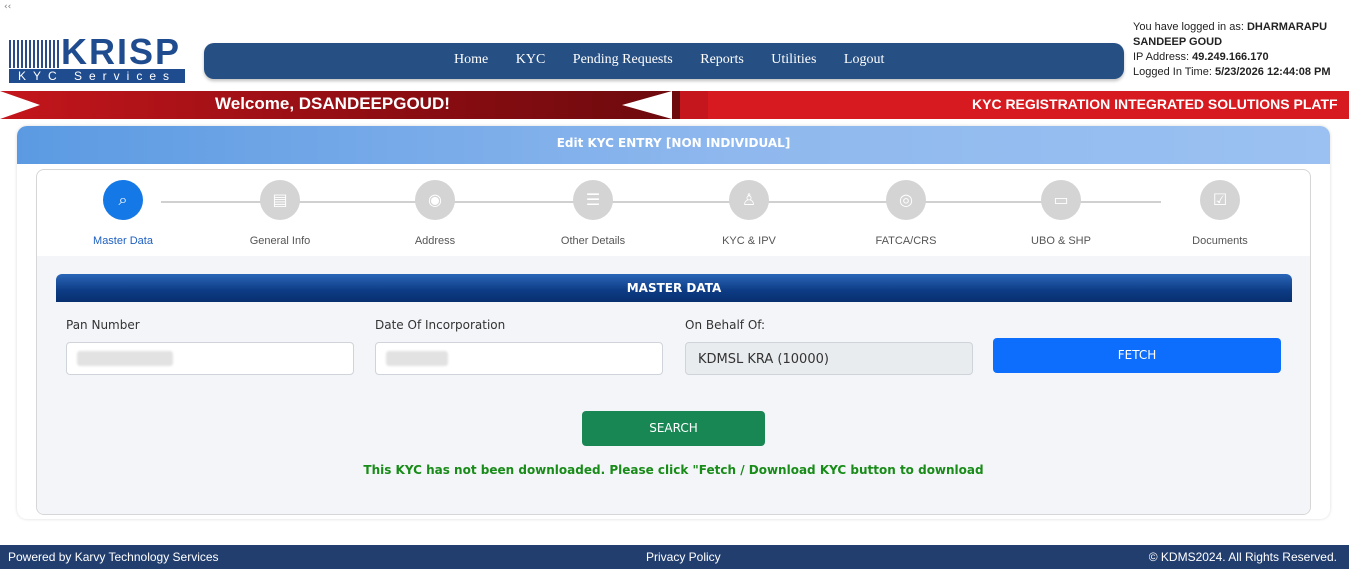  I want to click on behalf-select: KDMSL KRA (10000), so click(829, 358).